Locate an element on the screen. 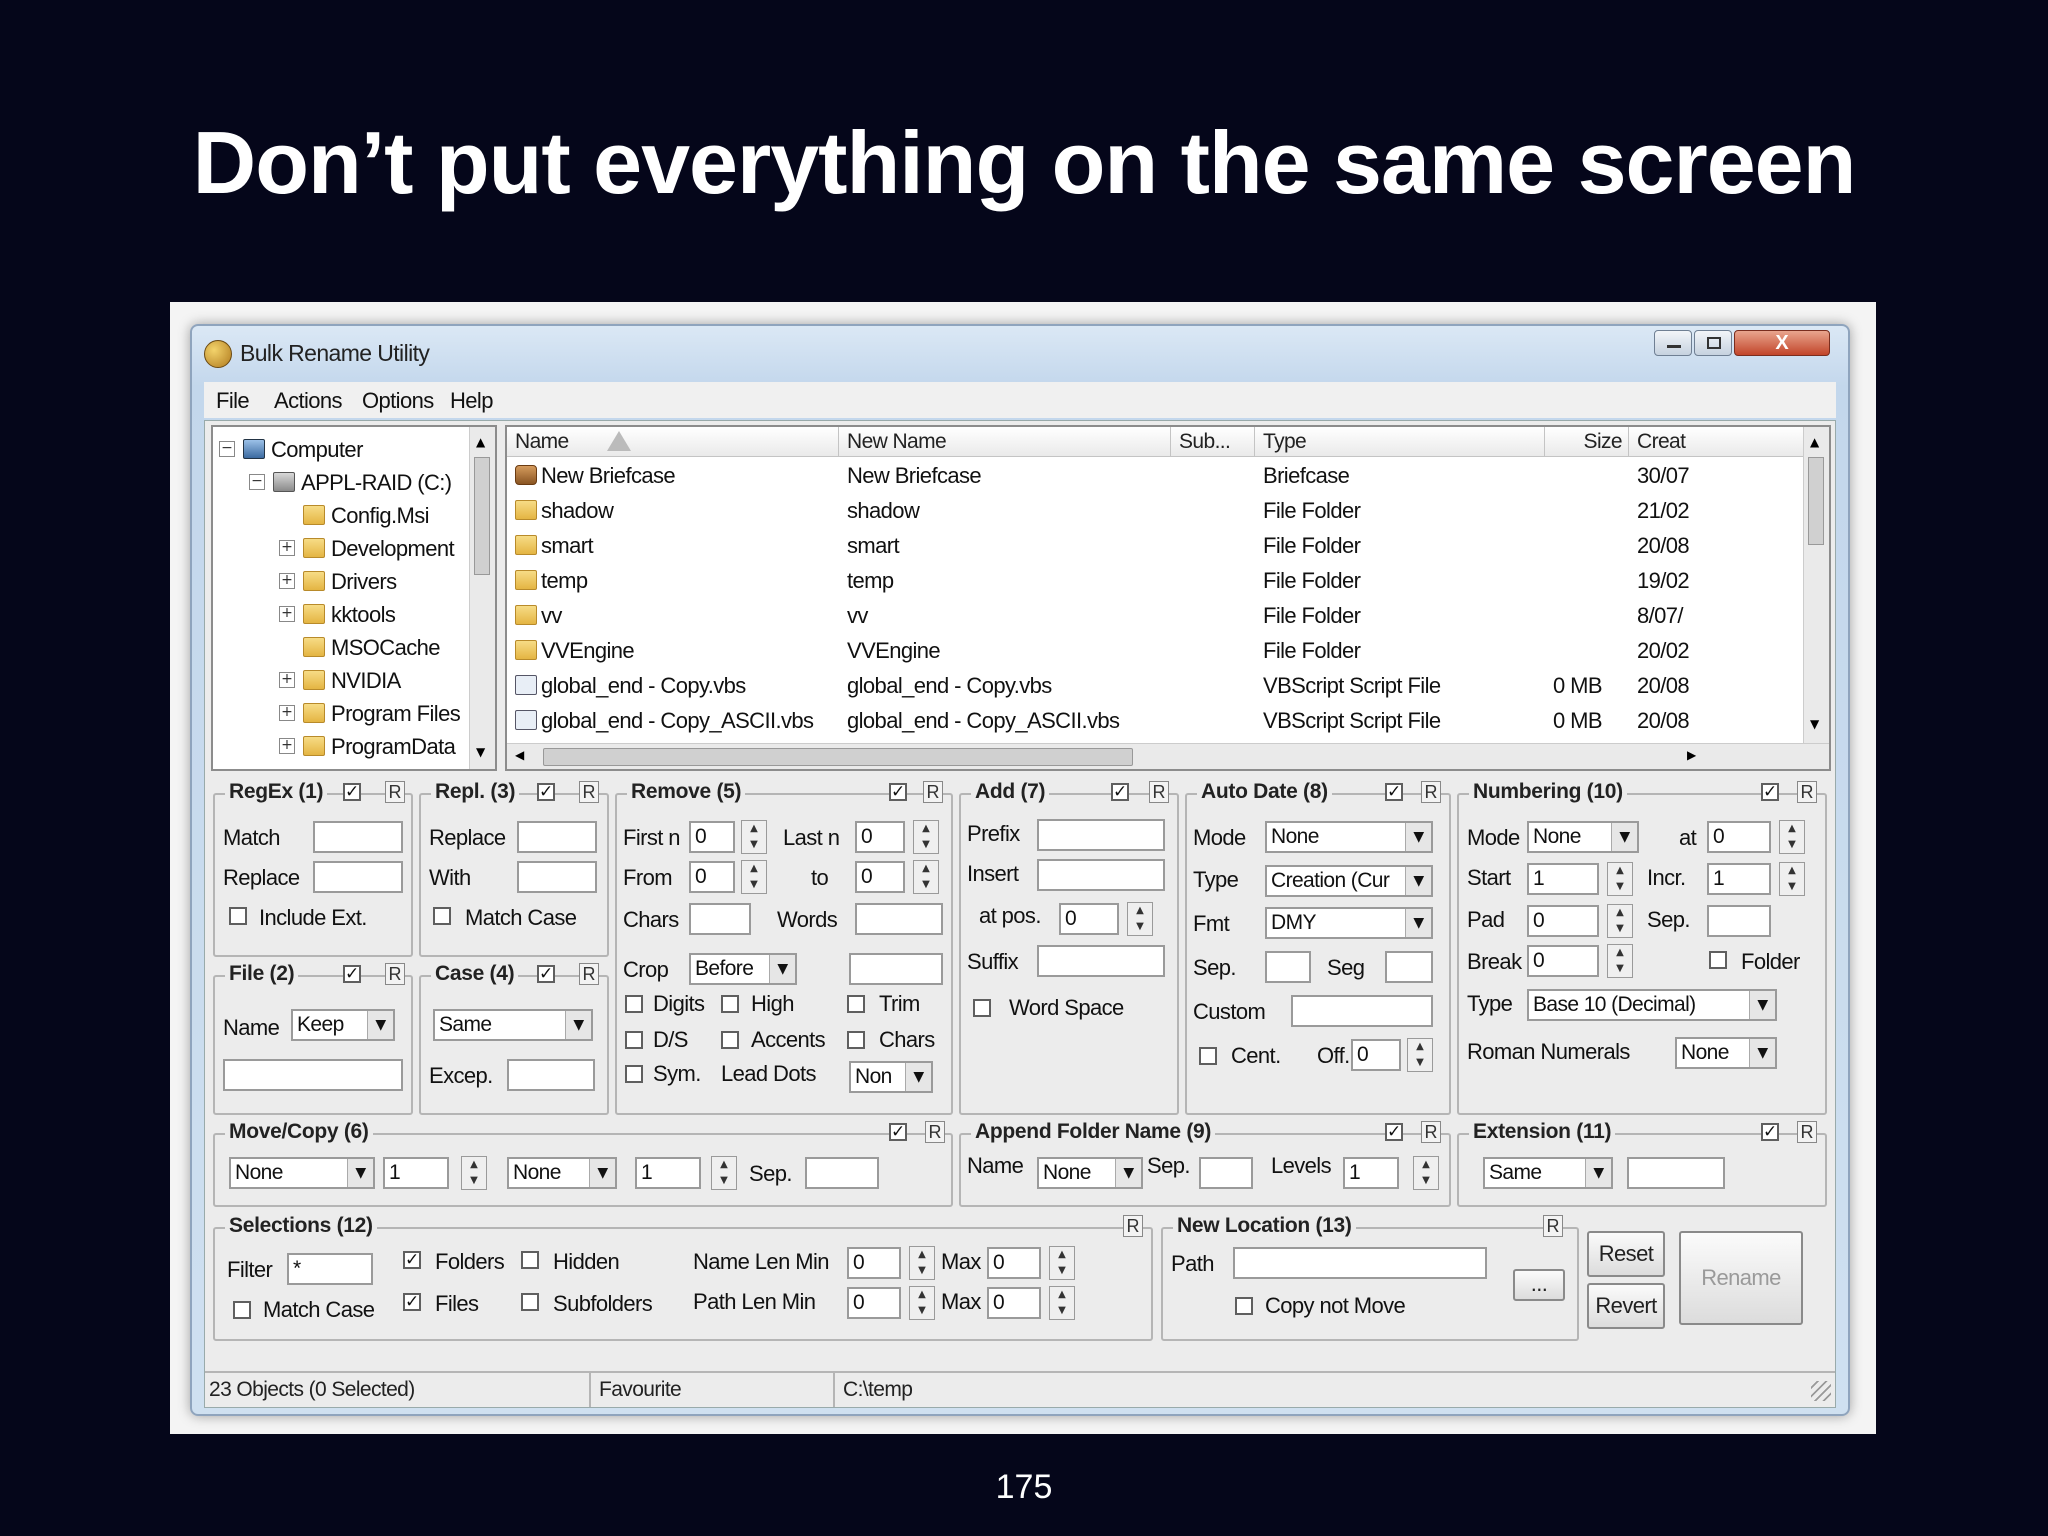 Image resolution: width=2048 pixels, height=1536 pixels. tree-item: + kktools is located at coordinates (341, 614).